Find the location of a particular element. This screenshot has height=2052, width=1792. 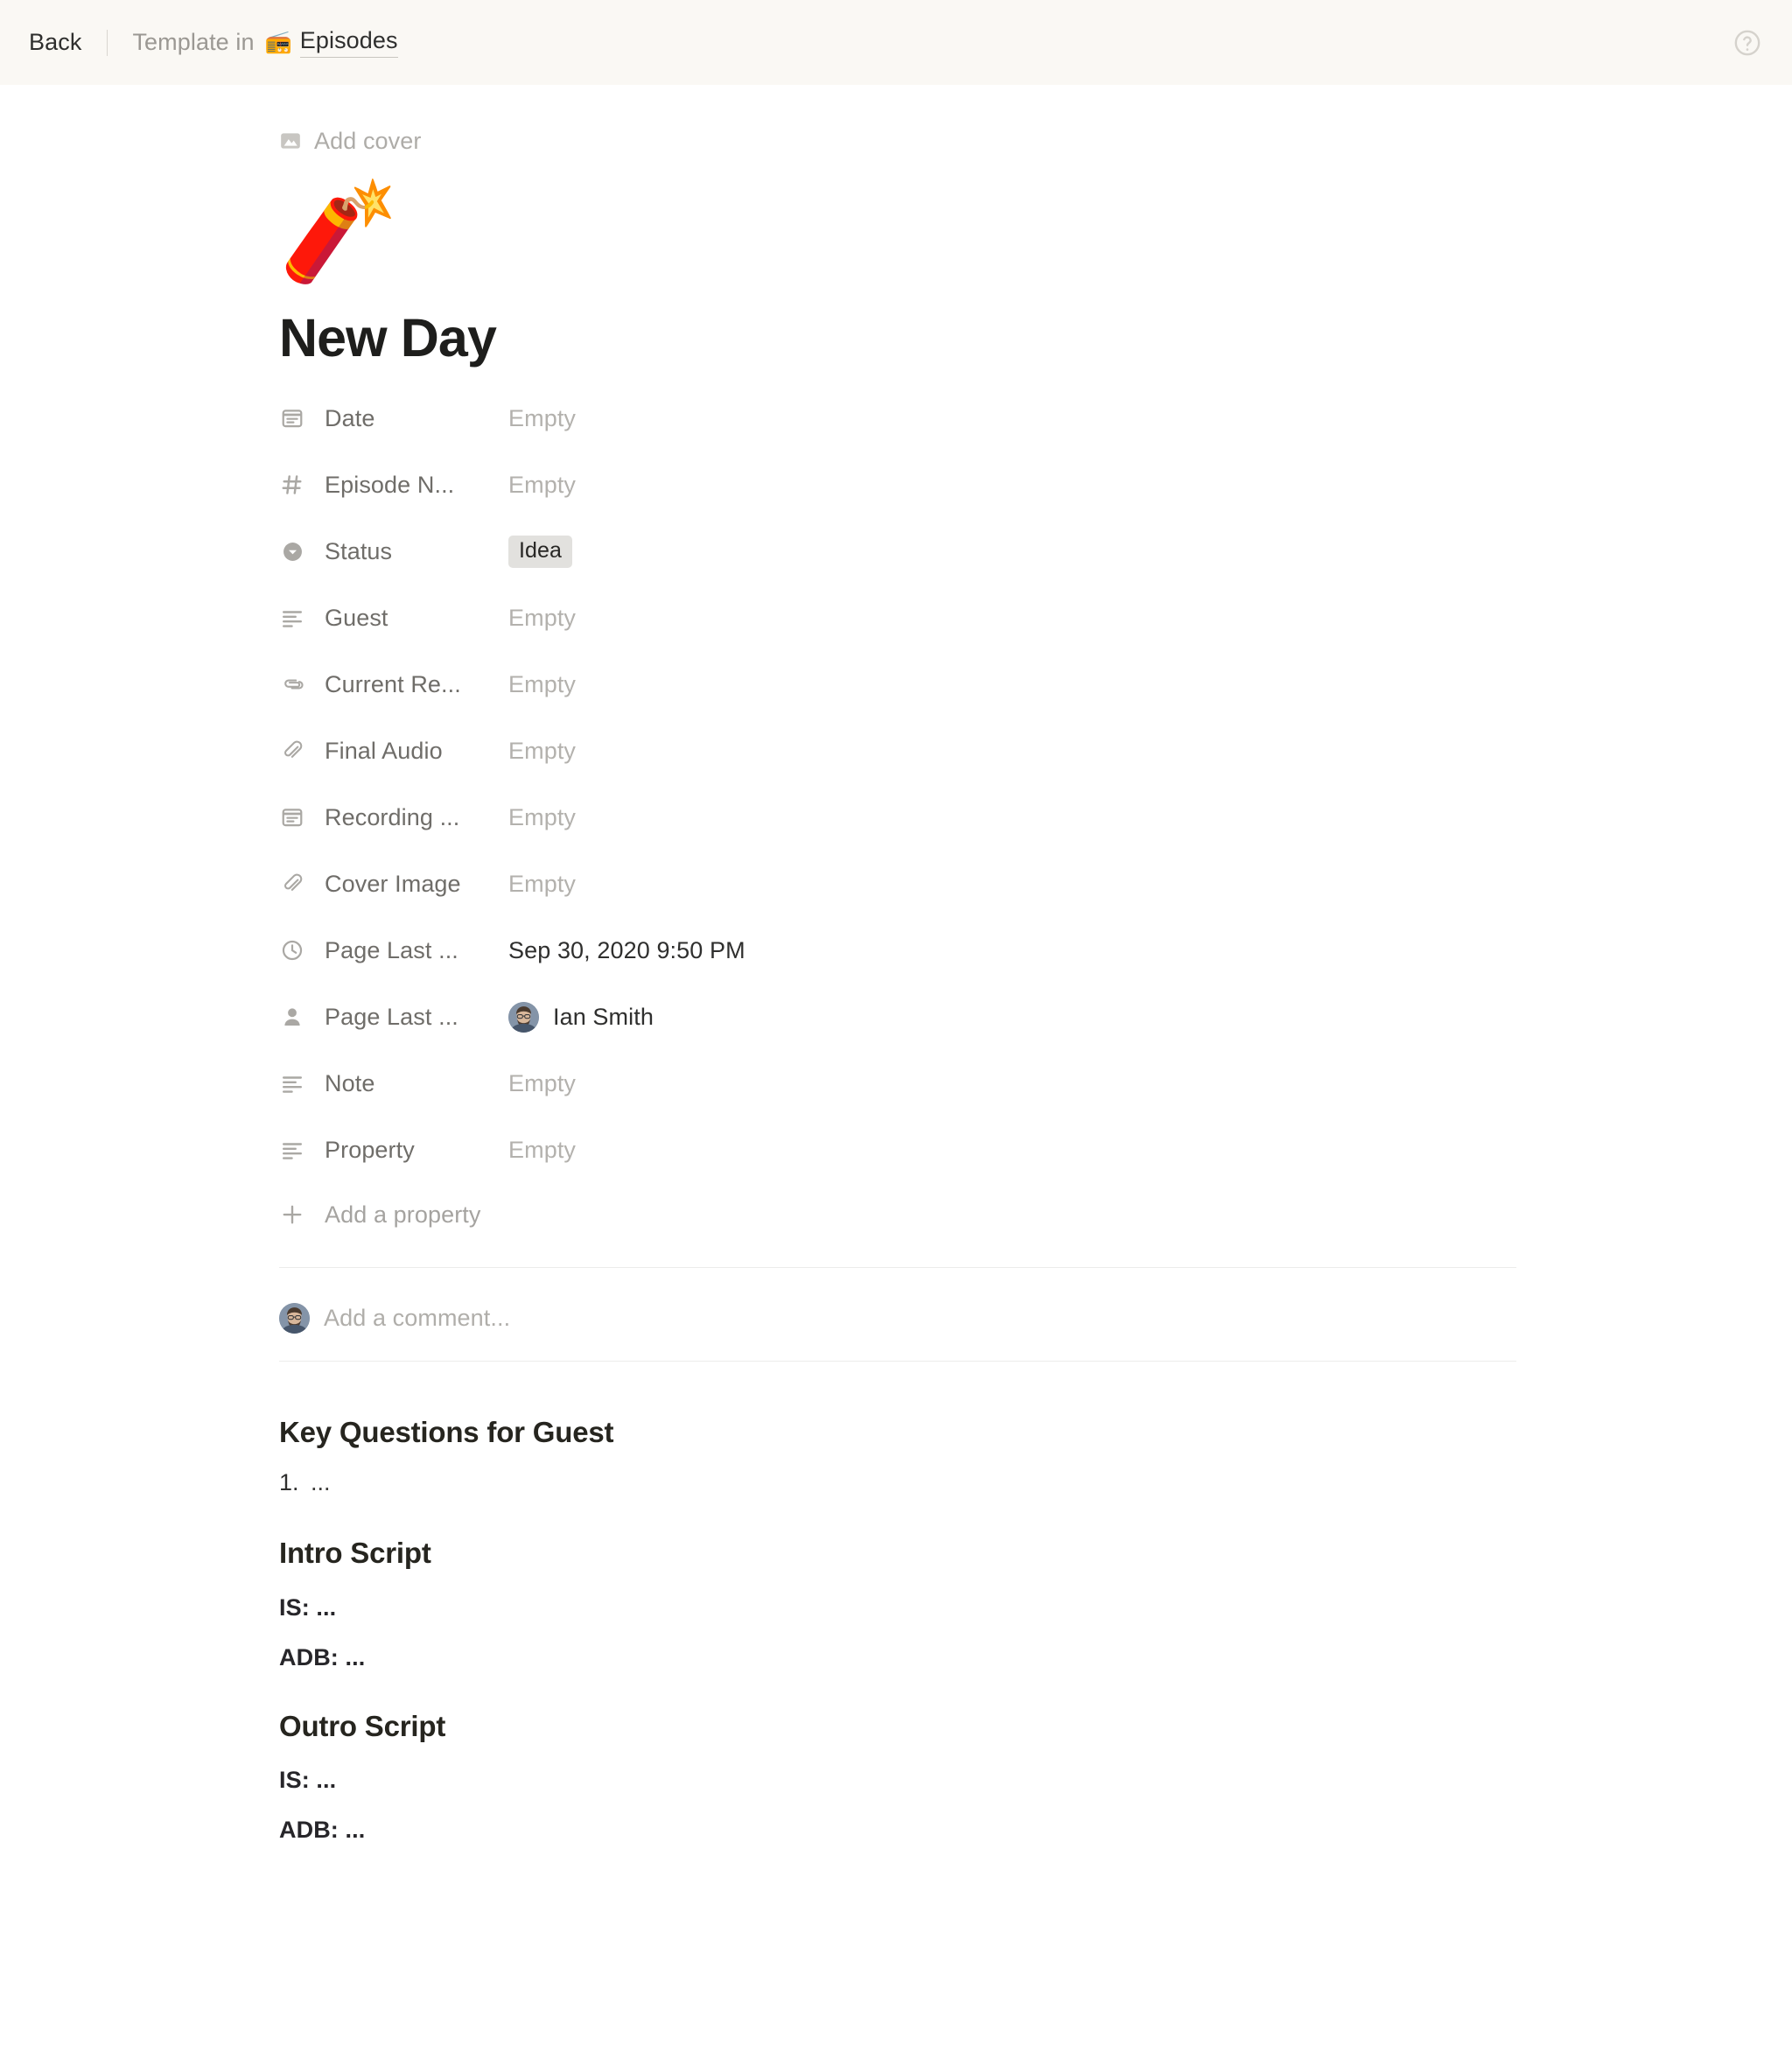

page-title: New Day is located at coordinates (1035, 338).